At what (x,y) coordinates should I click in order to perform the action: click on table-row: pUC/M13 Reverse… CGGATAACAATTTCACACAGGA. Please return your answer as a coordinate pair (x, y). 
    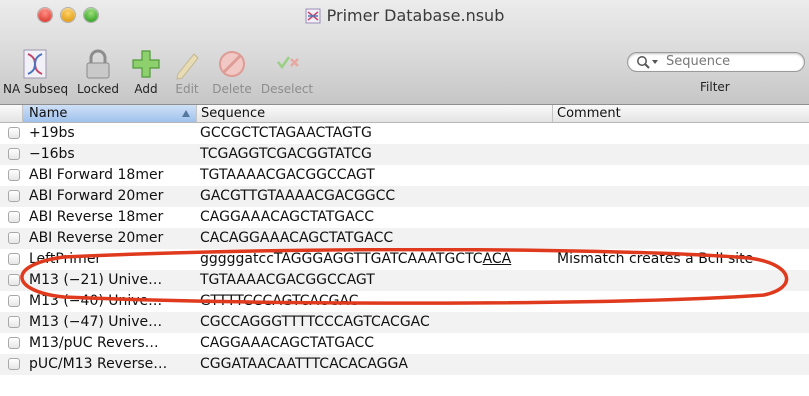
    Looking at the image, I should click on (404, 364).